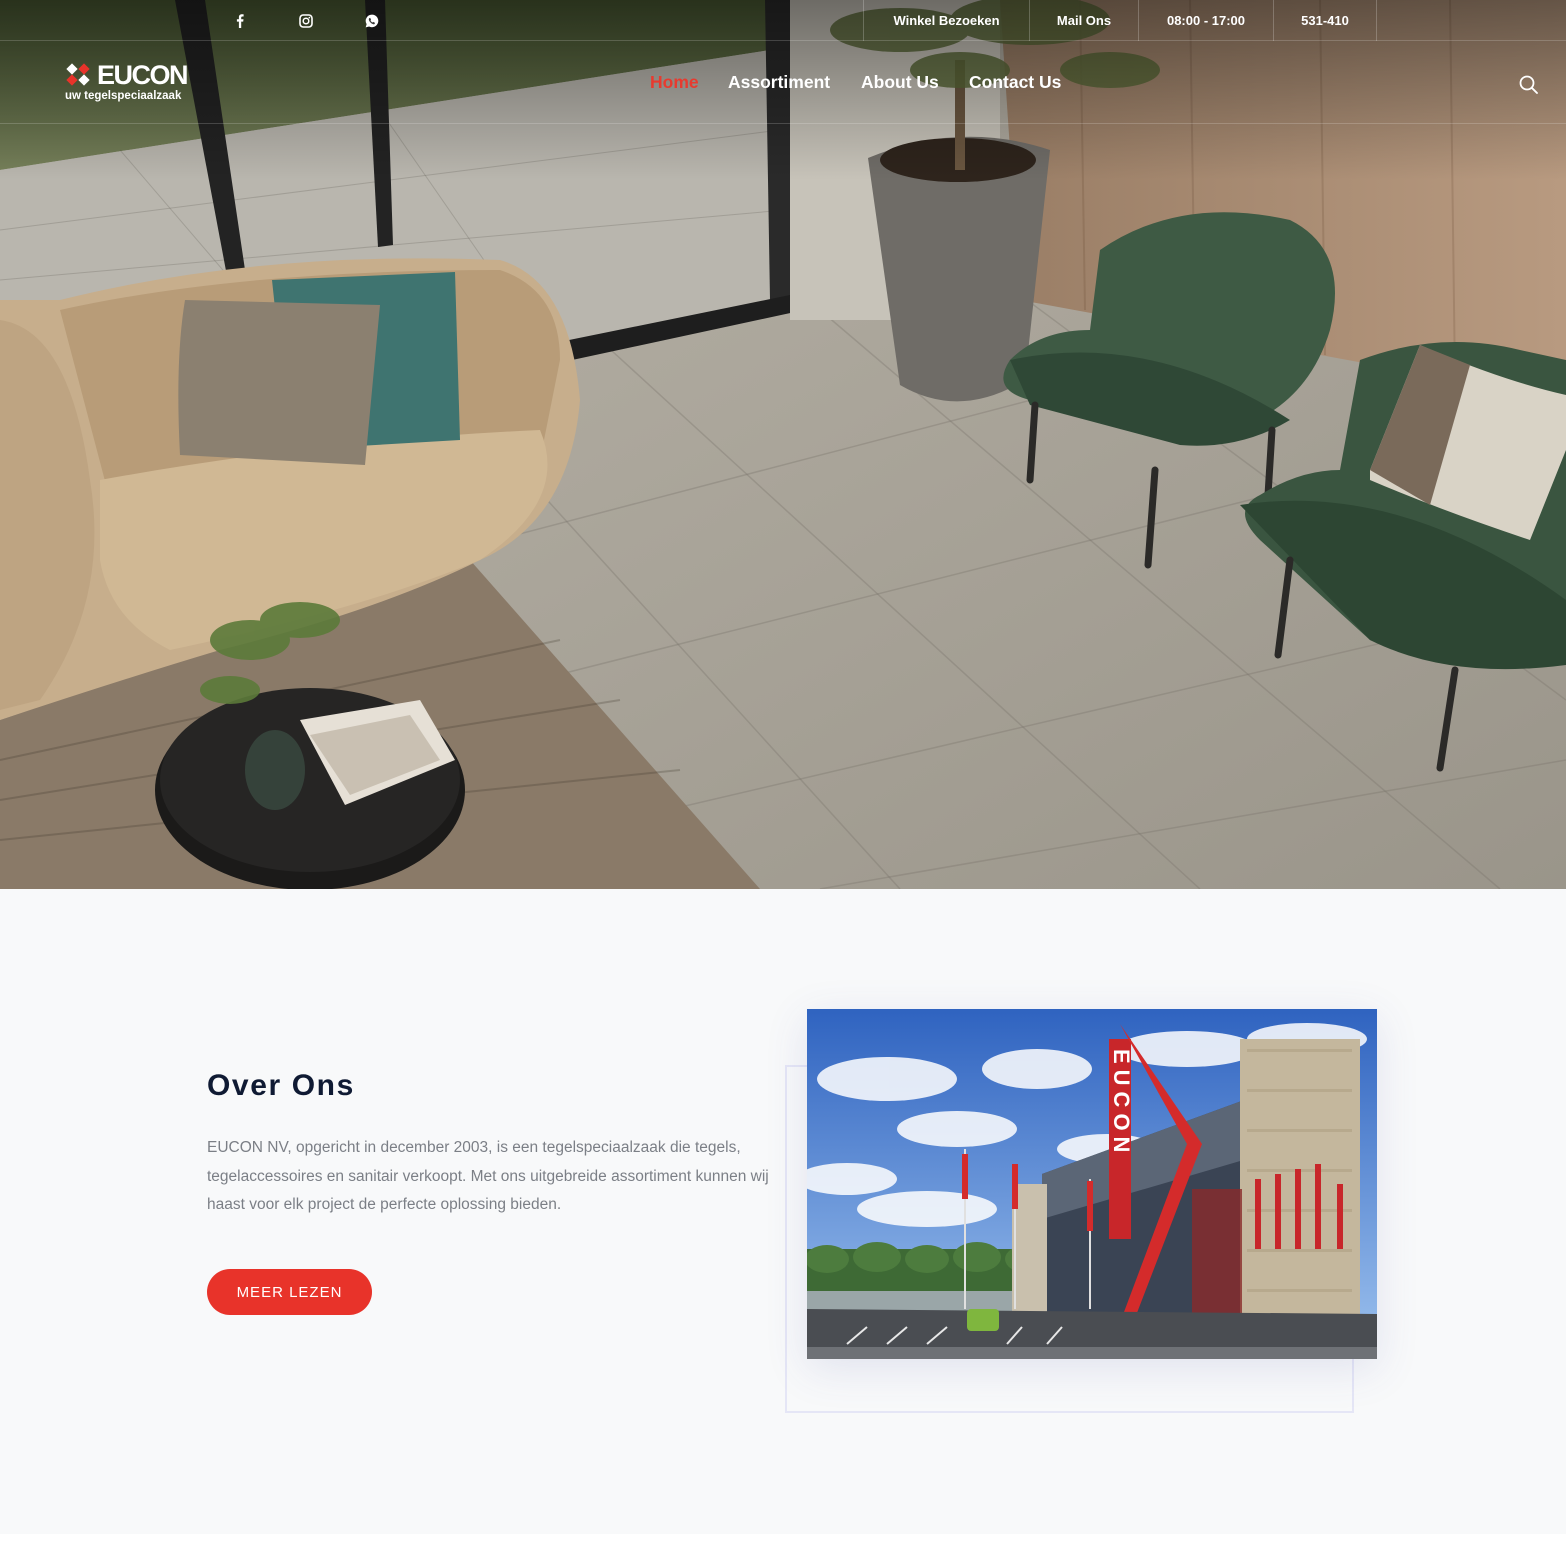  I want to click on logo-mark-icon, so click(78, 74).